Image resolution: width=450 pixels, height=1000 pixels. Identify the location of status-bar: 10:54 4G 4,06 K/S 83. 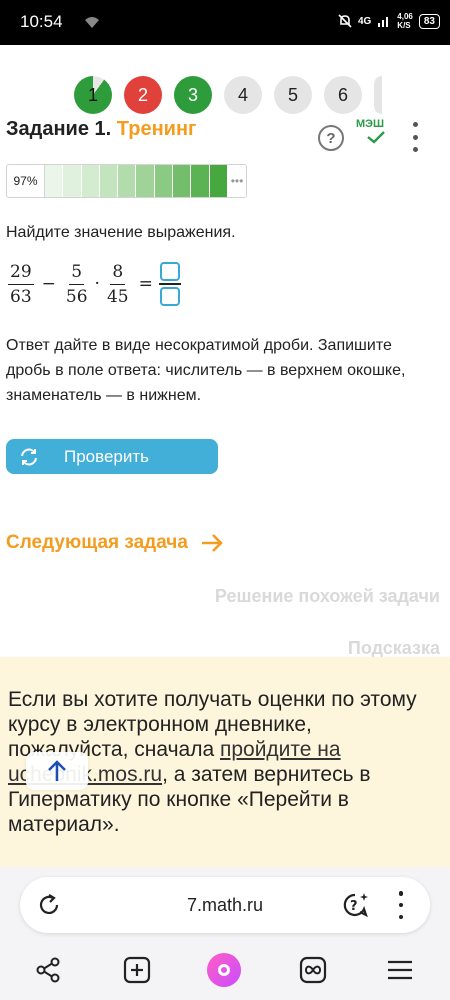
(225, 22).